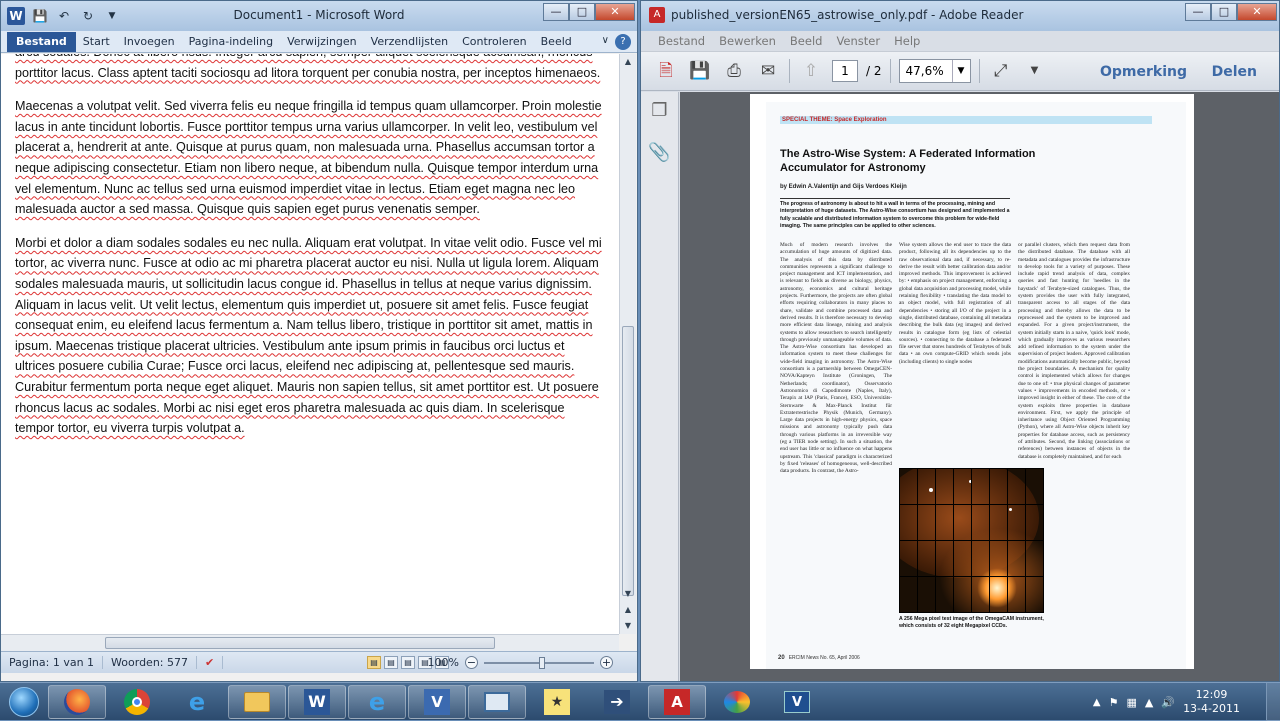 This screenshot has height=721, width=1280. What do you see at coordinates (24, 702) in the screenshot?
I see `start-button` at bounding box center [24, 702].